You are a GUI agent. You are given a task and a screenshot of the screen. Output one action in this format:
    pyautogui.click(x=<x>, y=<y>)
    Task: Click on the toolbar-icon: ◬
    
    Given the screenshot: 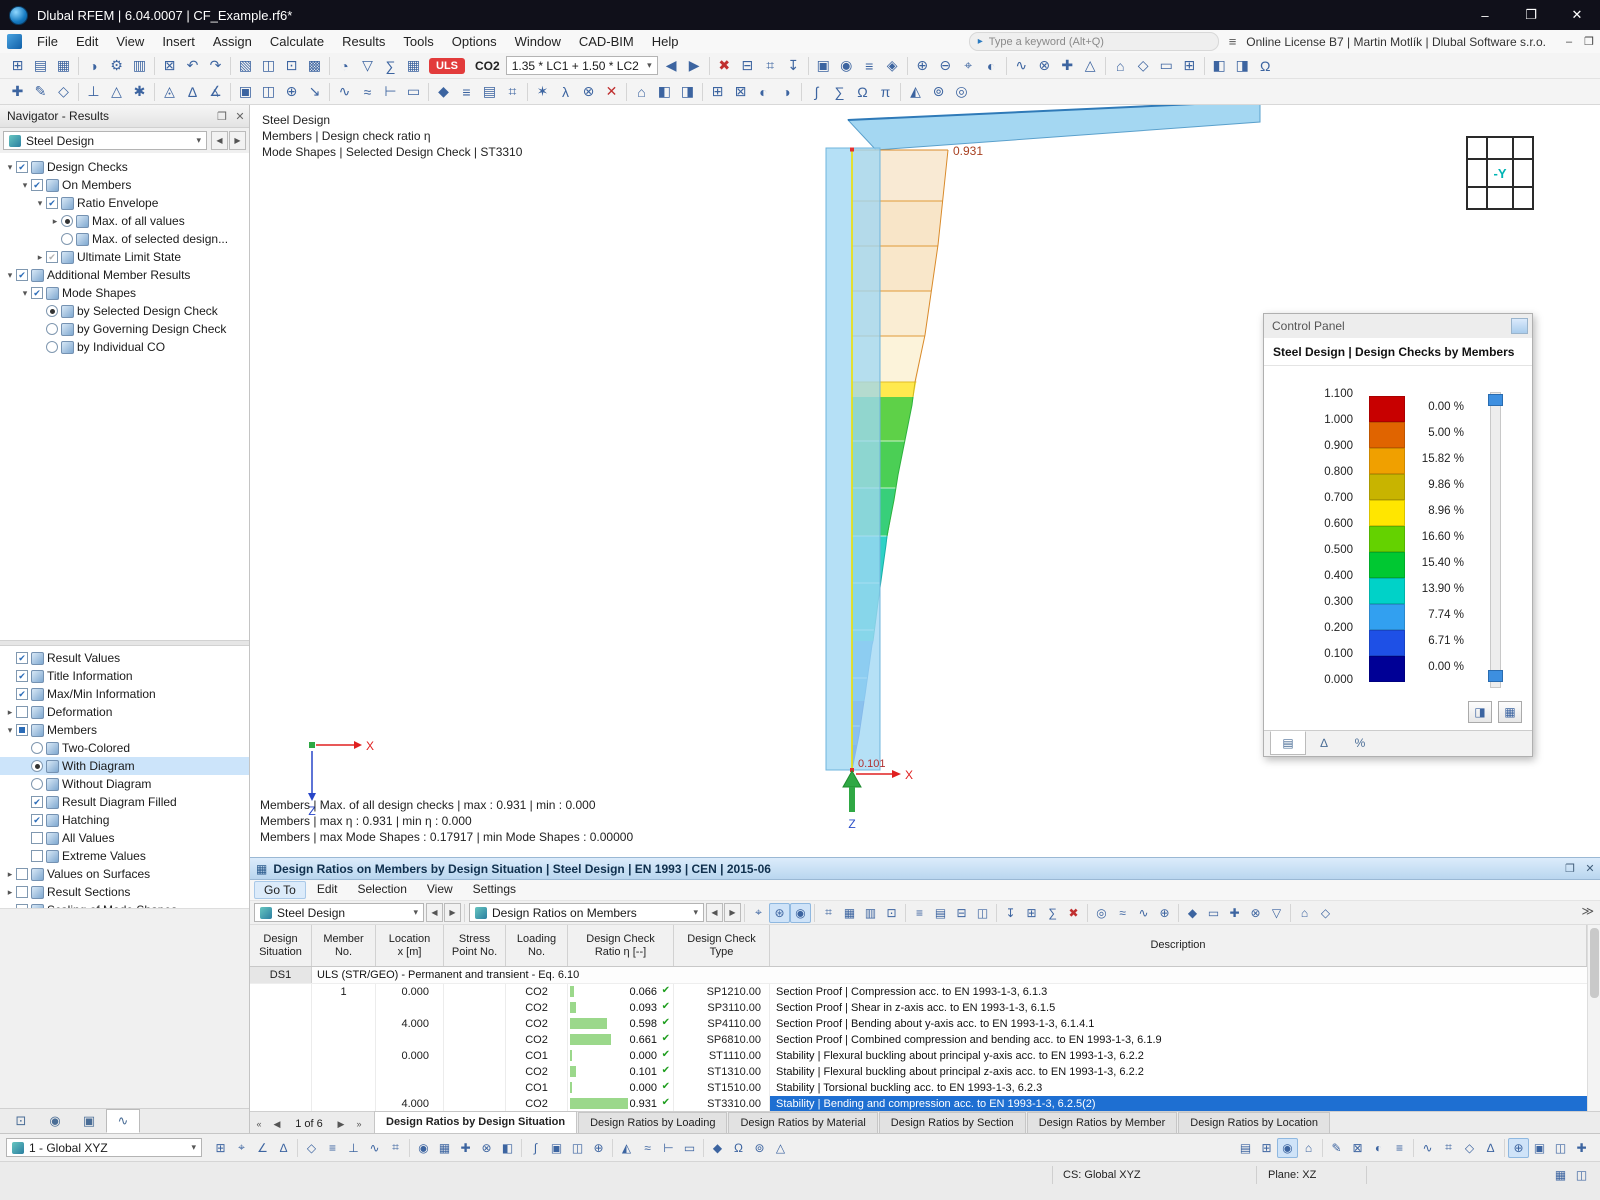 What is the action you would take?
    pyautogui.click(x=169, y=92)
    